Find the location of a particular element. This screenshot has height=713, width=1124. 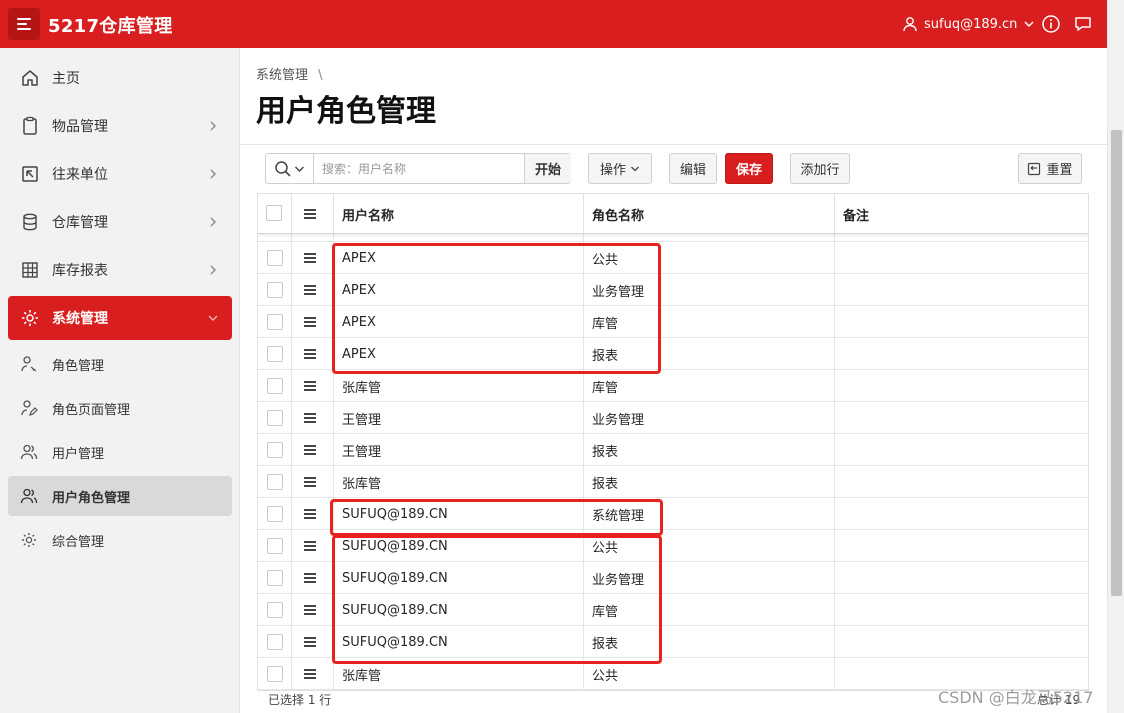

table-row: 王管理 报表 is located at coordinates (673, 450).